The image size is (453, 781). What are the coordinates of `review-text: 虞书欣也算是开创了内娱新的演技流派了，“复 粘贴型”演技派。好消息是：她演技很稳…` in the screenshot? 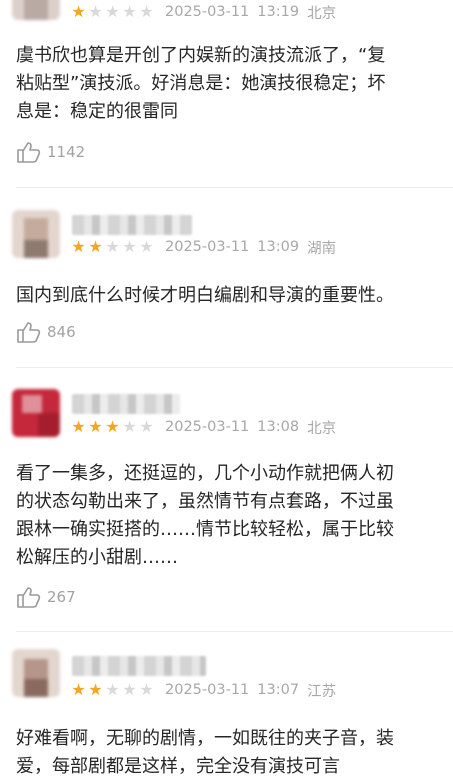 It's located at (234, 84).